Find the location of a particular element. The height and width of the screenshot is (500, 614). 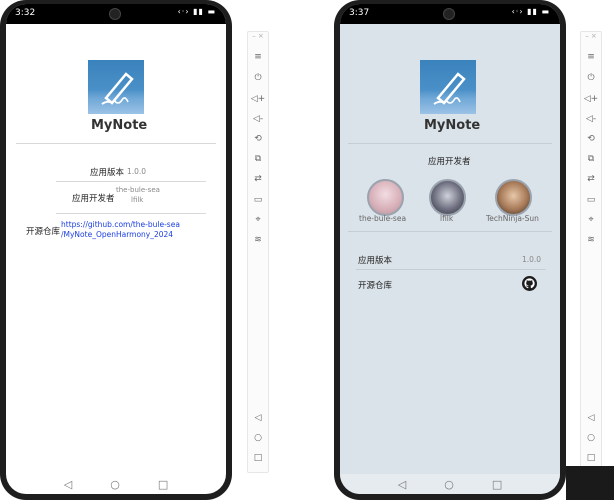

right-emulator-toolbar: – × ≡ ⏻ ◁+ ◁- ⟲ ⧉ ⇄ ▭ ⌖ ≋ ◁ ○ □ is located at coordinates (591, 252).